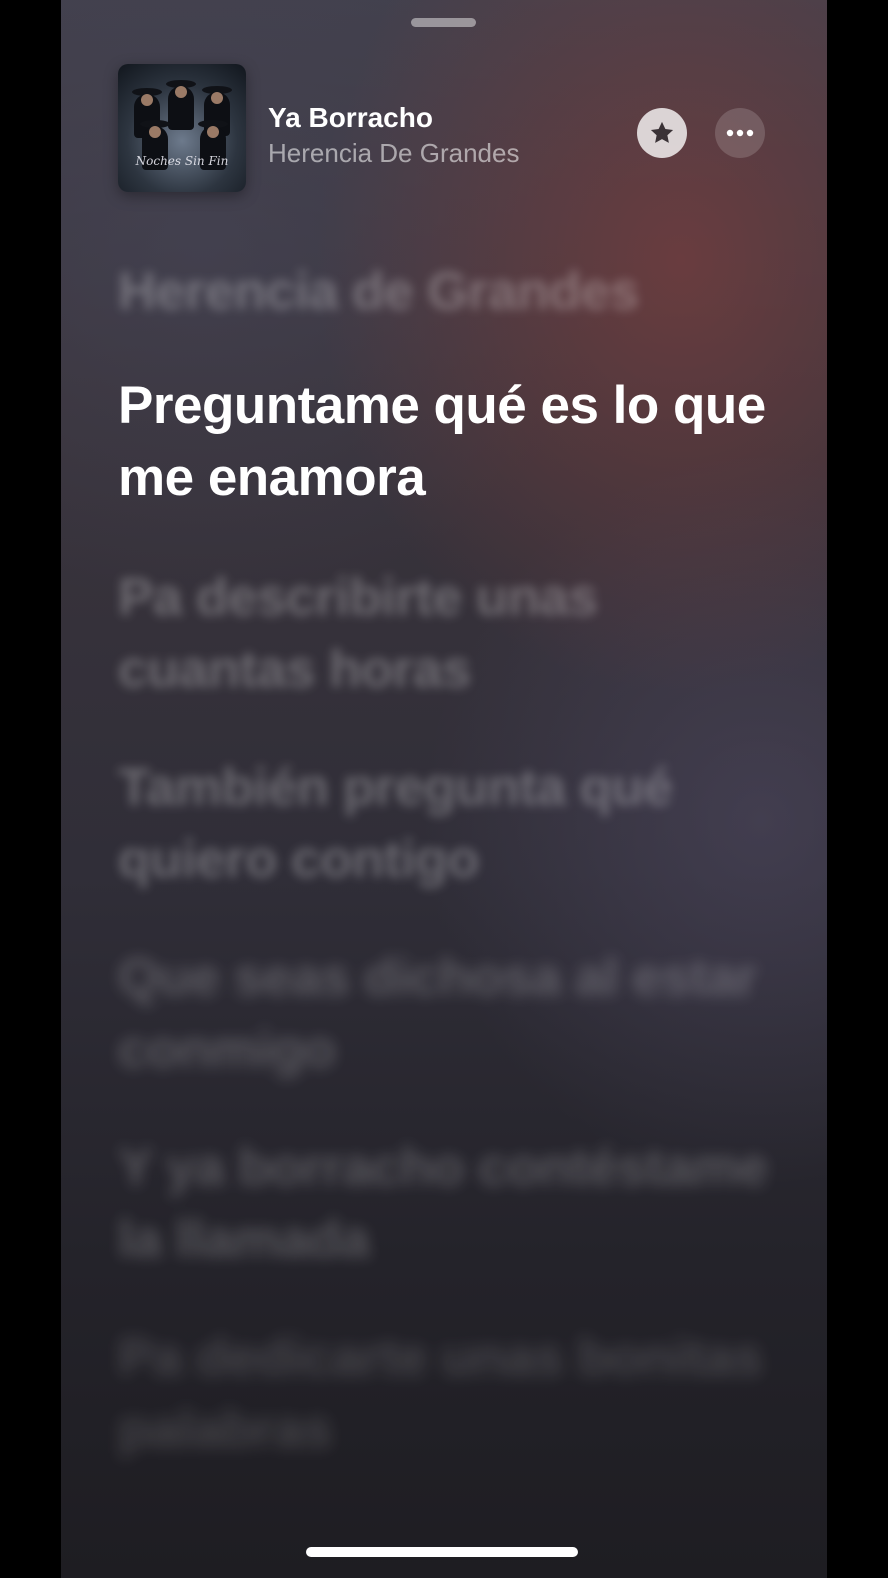 This screenshot has height=1578, width=888. I want to click on home-indicator, so click(442, 1552).